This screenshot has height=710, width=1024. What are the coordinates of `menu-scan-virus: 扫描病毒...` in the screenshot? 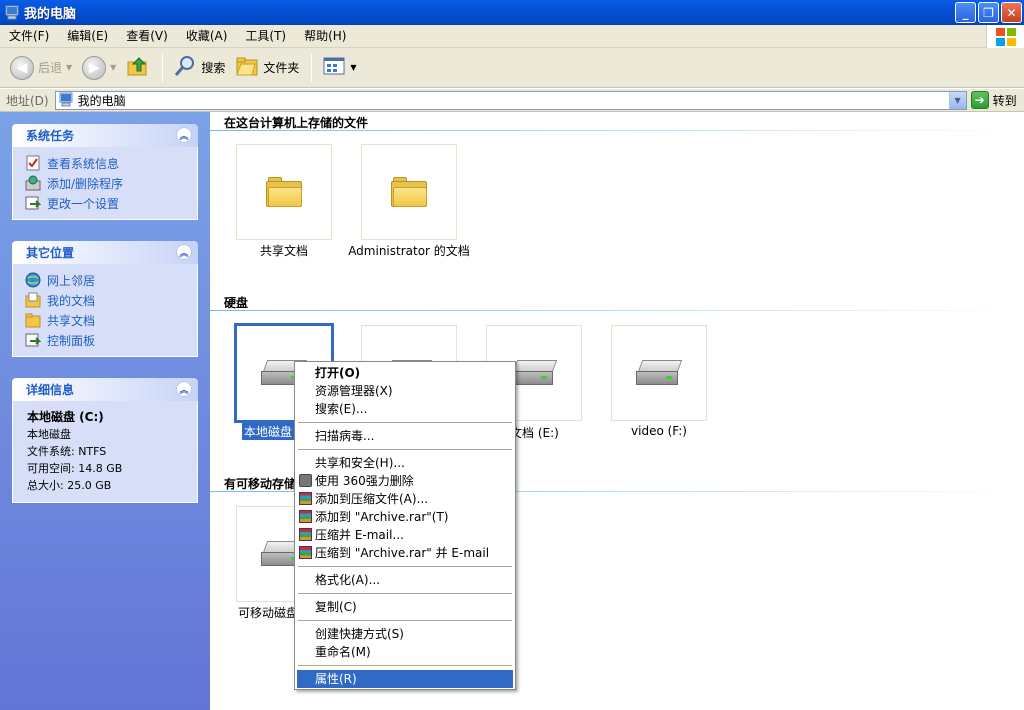 It's located at (405, 436).